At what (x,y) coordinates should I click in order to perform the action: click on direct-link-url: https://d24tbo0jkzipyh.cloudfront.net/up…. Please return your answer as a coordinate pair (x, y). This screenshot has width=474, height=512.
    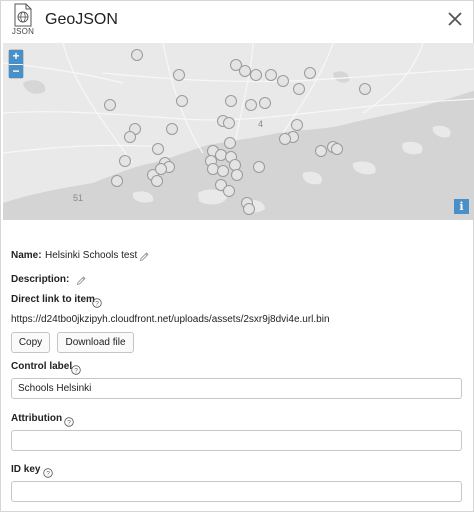
    Looking at the image, I should click on (170, 319).